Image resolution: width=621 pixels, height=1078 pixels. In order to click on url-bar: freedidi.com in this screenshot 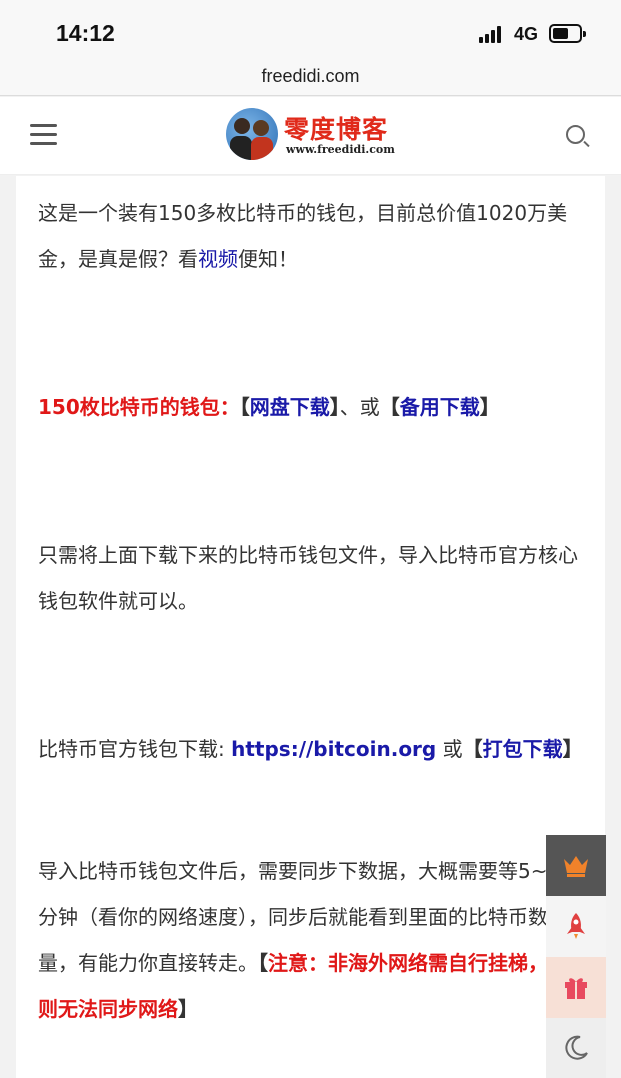, I will do `click(310, 78)`.